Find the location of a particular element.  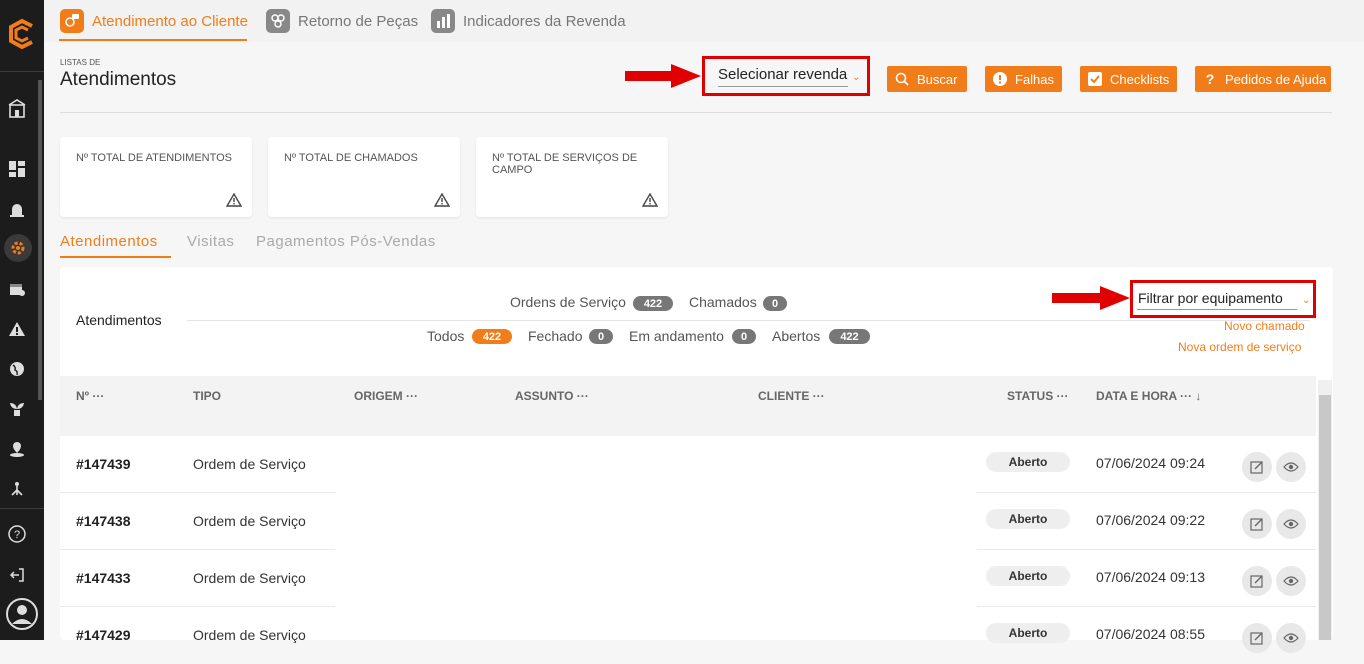

subtab-pagamentos-pos-vendas: Pagamentos Pós-Vendas is located at coordinates (346, 241).